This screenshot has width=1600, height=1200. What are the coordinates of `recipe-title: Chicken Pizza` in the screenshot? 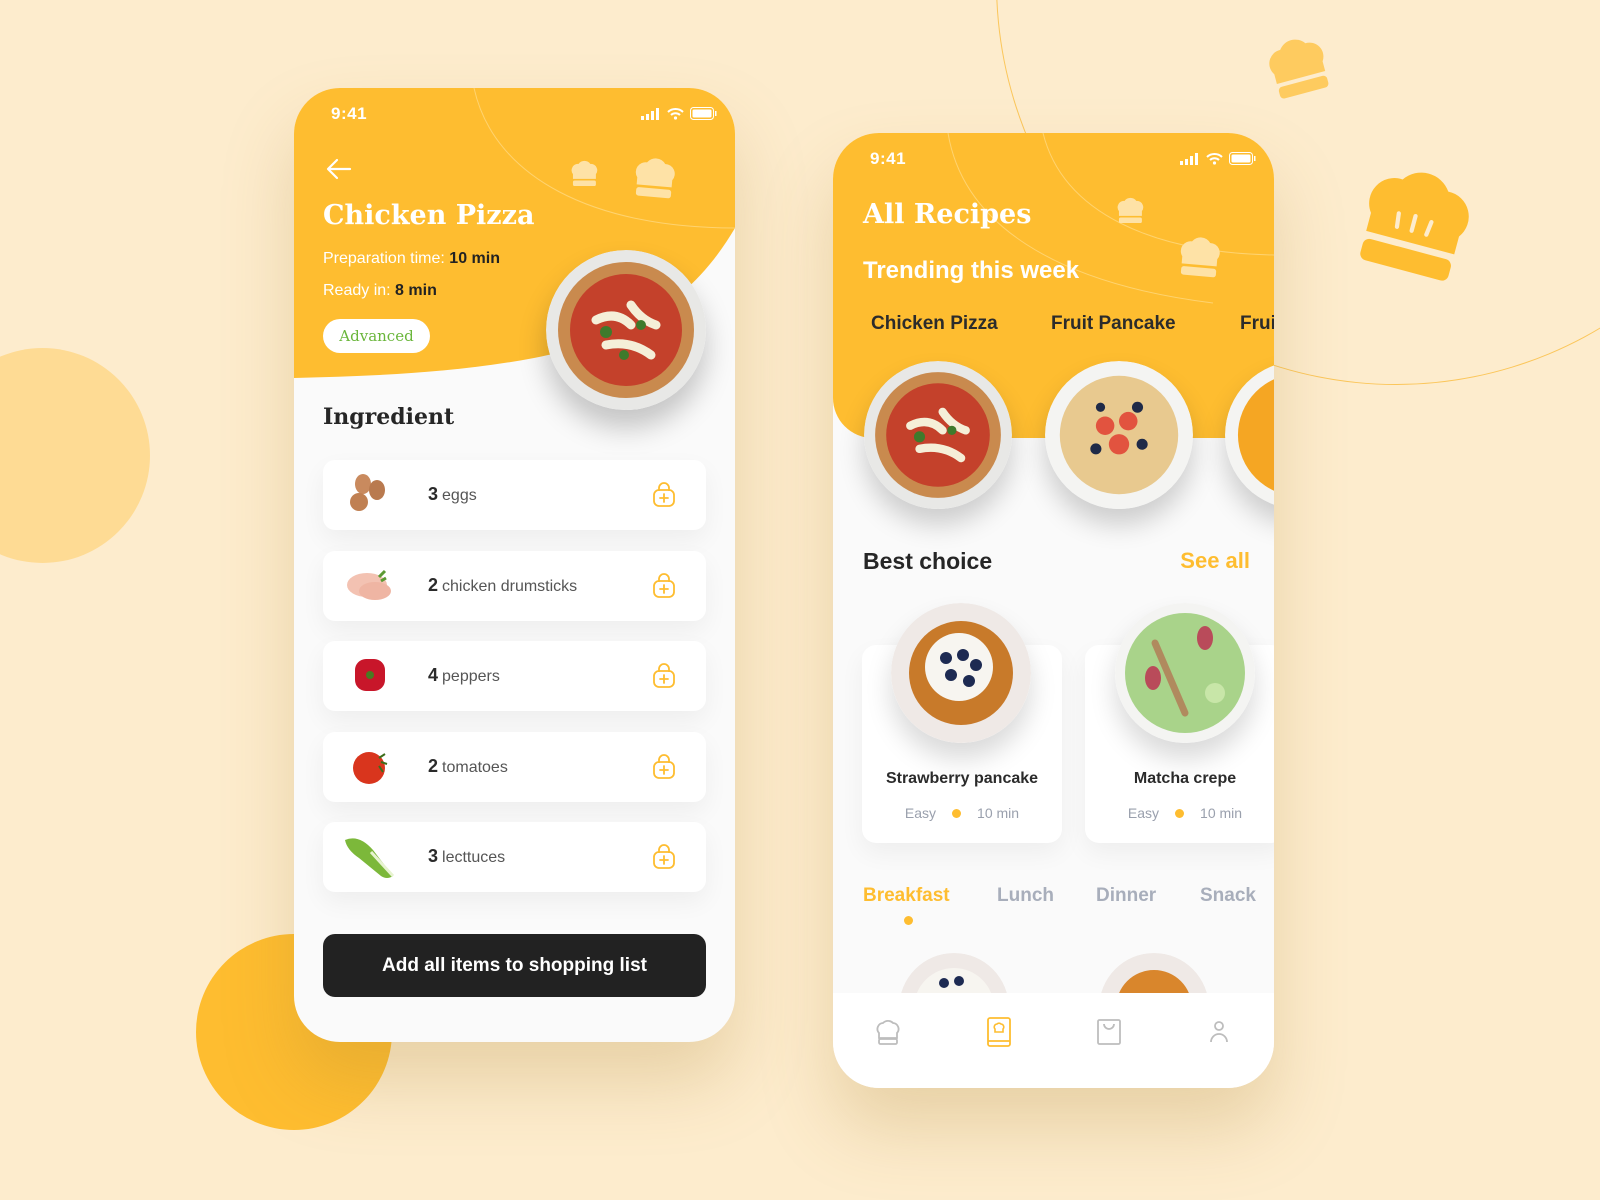 It's located at (429, 215).